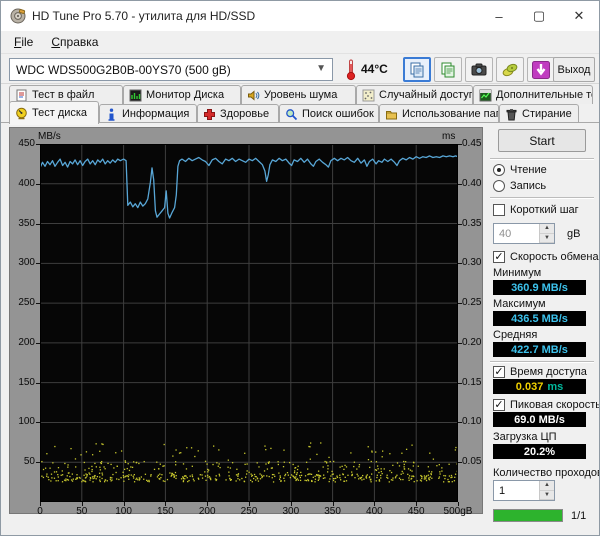  Describe the element at coordinates (540, 372) in the screenshot. I see `access-time-row: ✓ Время доступа` at that location.